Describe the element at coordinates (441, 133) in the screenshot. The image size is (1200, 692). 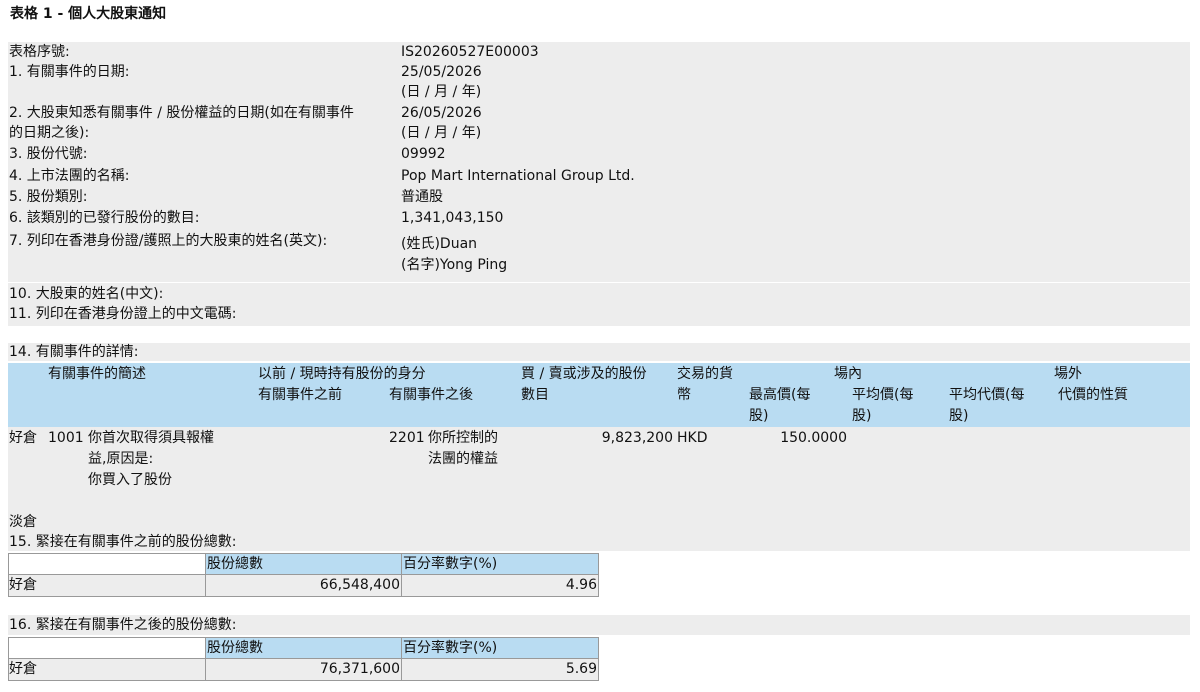
I see `aware-date-format: (日 / 月 / 年)` at that location.